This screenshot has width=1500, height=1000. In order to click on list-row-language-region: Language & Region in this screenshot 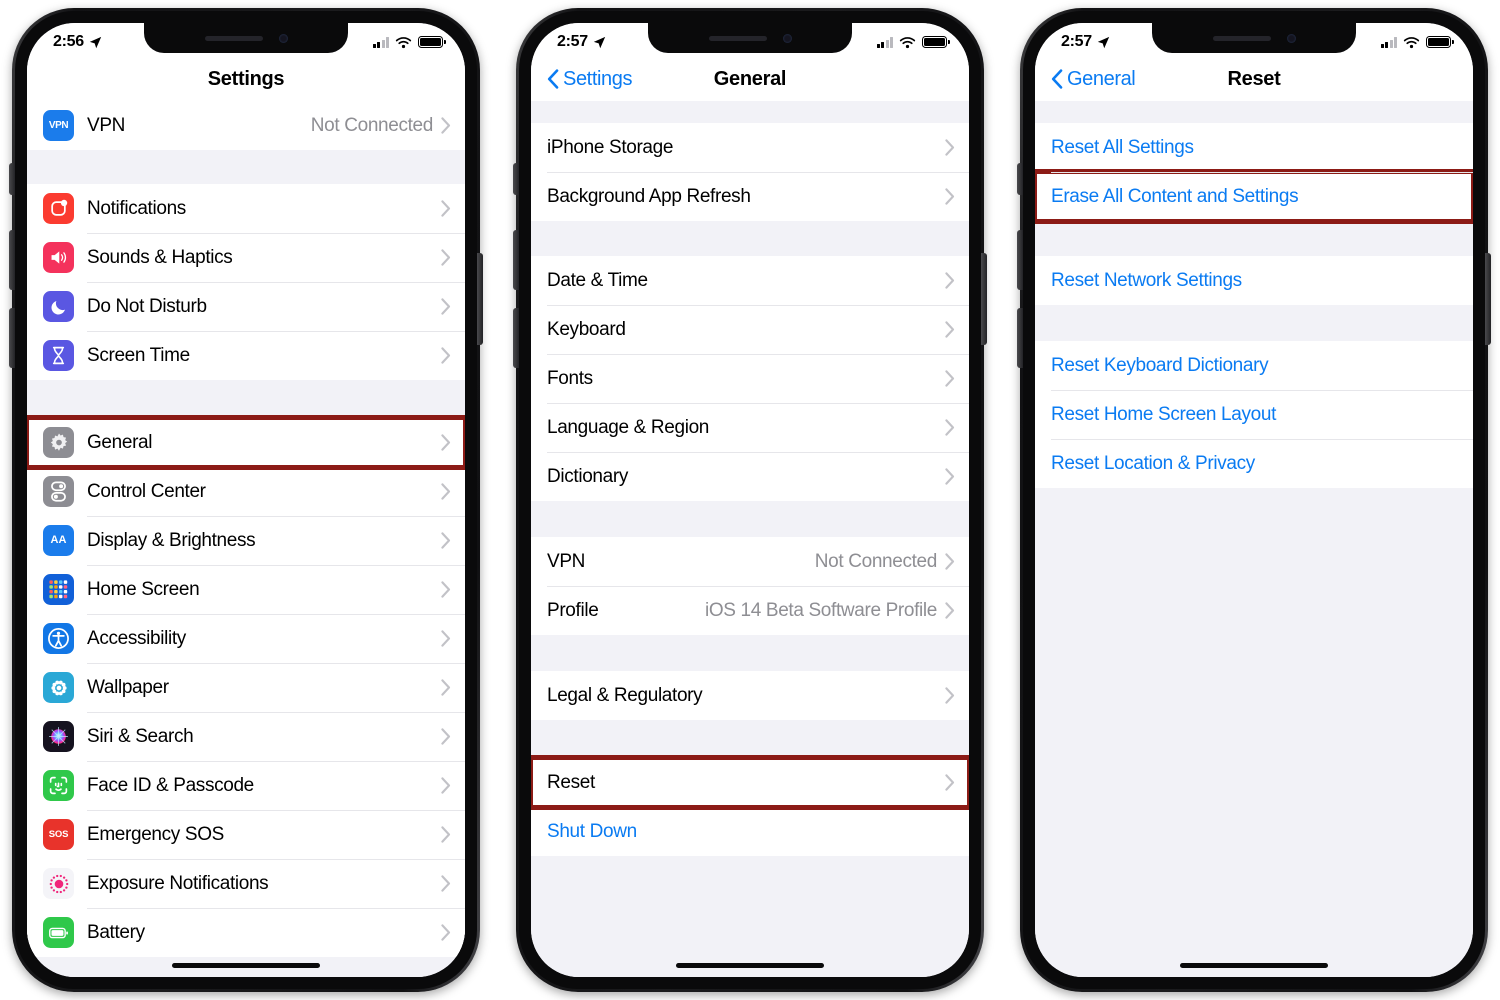, I will do `click(750, 427)`.